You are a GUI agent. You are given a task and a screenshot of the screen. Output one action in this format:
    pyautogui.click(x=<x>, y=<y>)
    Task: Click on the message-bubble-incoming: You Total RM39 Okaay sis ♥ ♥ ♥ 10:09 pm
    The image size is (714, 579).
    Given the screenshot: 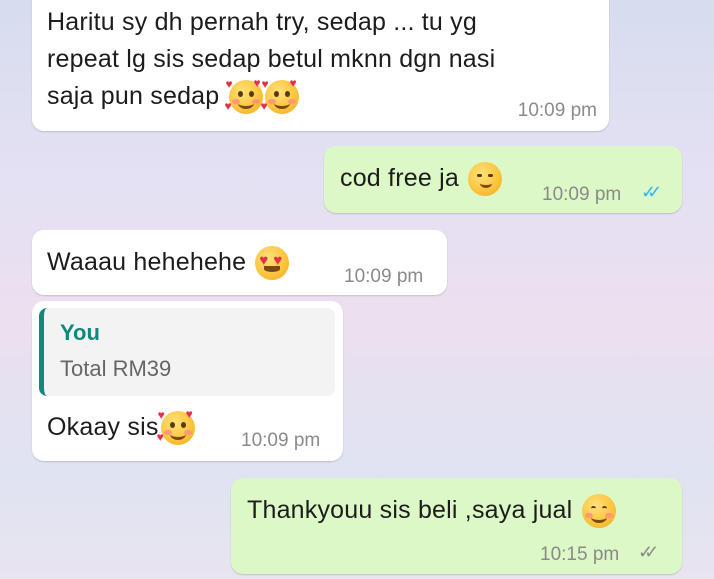 What is the action you would take?
    pyautogui.click(x=187, y=381)
    